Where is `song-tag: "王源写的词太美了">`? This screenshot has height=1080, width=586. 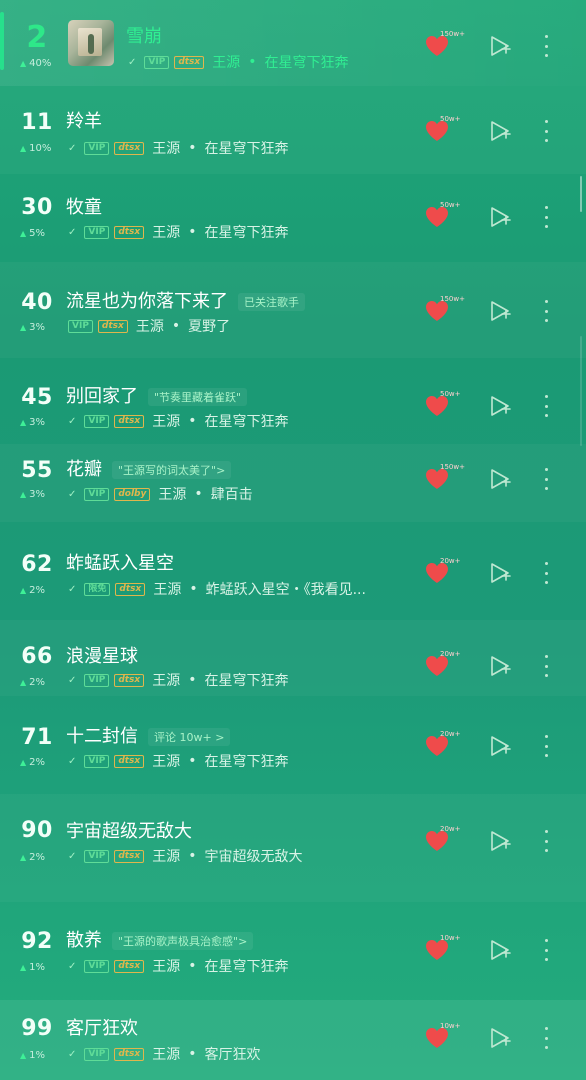 song-tag: "王源写的词太美了"> is located at coordinates (172, 470).